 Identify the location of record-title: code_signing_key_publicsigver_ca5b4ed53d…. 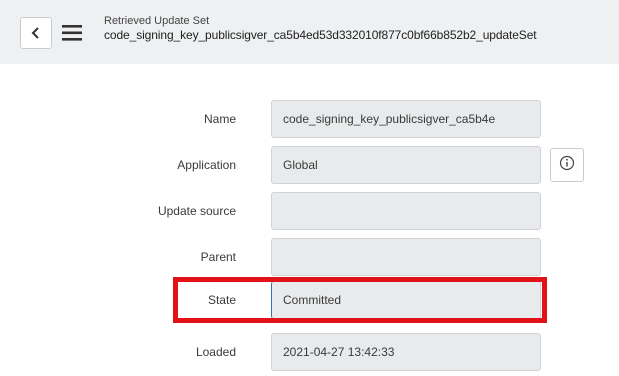
(320, 35).